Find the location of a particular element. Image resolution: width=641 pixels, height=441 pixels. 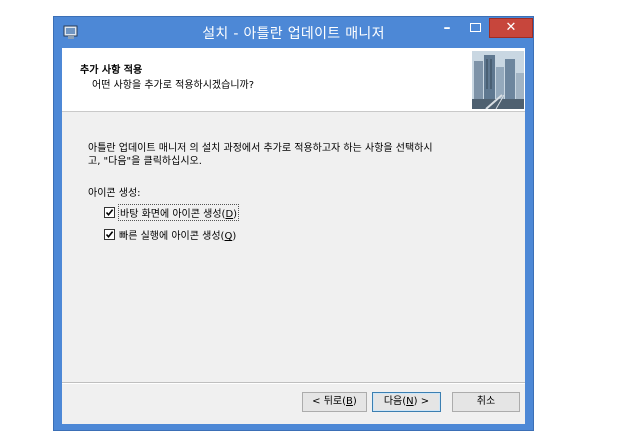

quicklaunch-icon-label: 빠른 실행에 아이콘 생성(Q) is located at coordinates (177, 234).